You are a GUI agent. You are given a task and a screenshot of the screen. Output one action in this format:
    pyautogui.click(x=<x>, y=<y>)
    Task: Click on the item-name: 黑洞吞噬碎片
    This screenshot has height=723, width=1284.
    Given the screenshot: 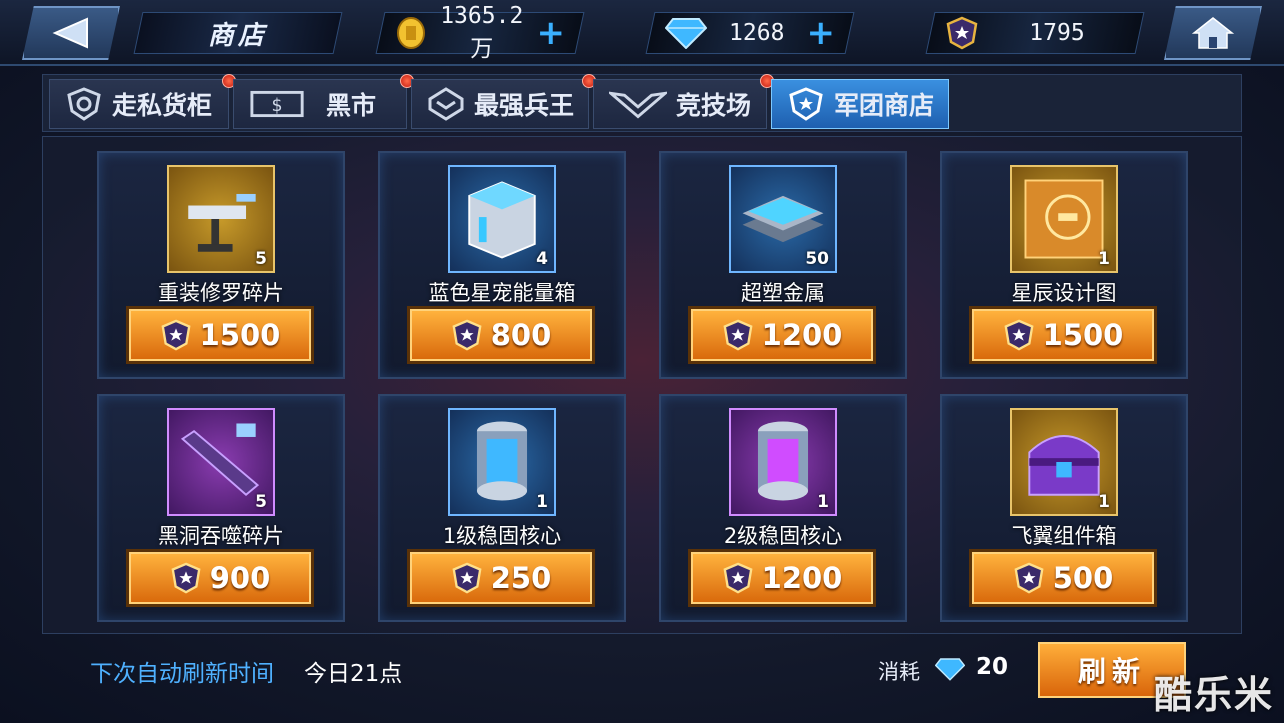 What is the action you would take?
    pyautogui.click(x=221, y=536)
    